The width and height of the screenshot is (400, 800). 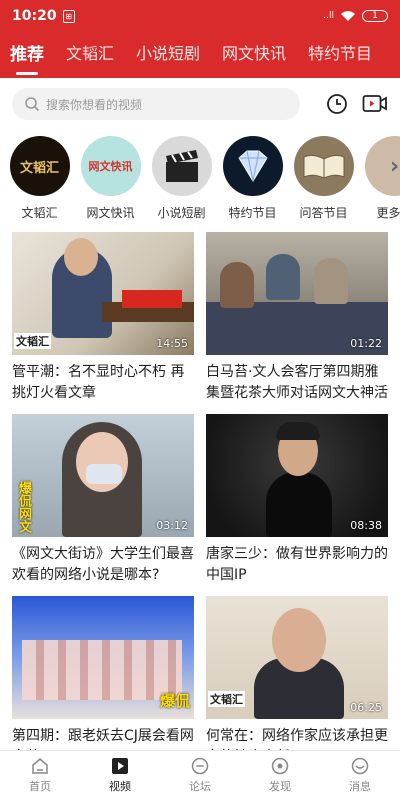 I want to click on video-card: 文韬汇 06:25 何常在：网络作家应该承担更多的社会责任, so click(x=297, y=682).